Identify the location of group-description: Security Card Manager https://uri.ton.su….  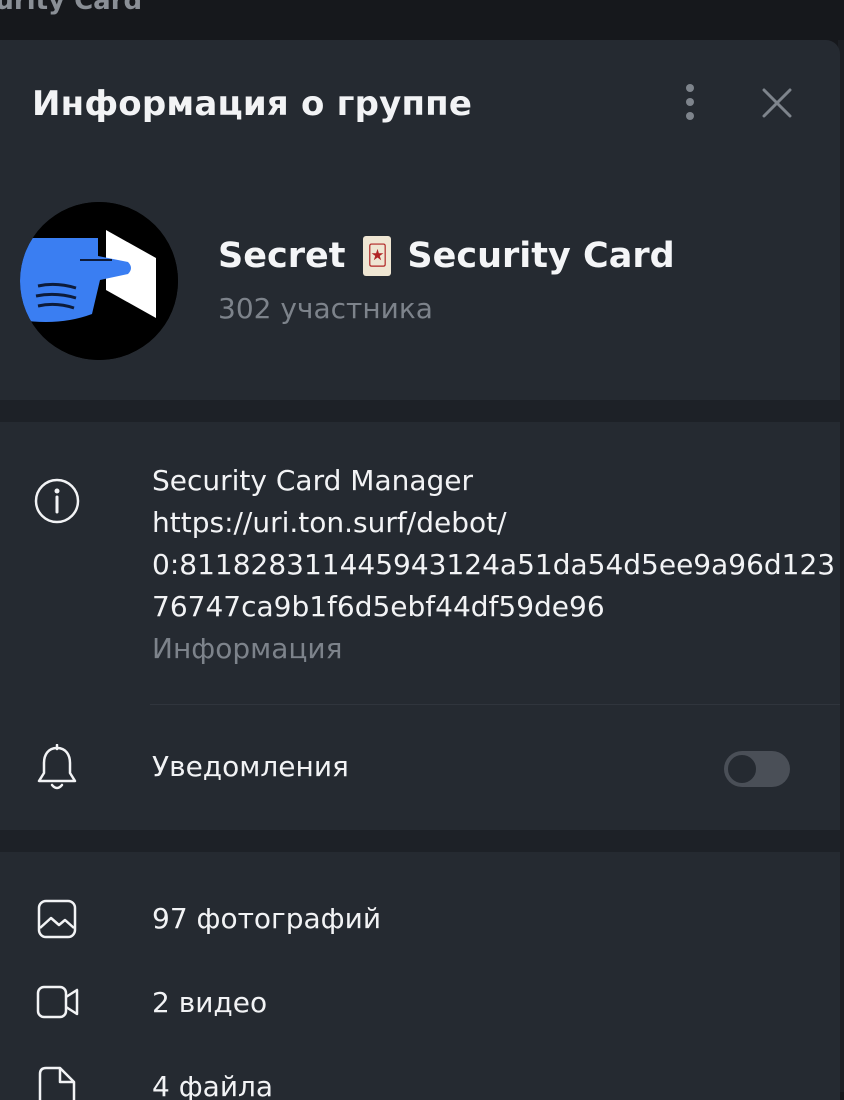
(493, 544).